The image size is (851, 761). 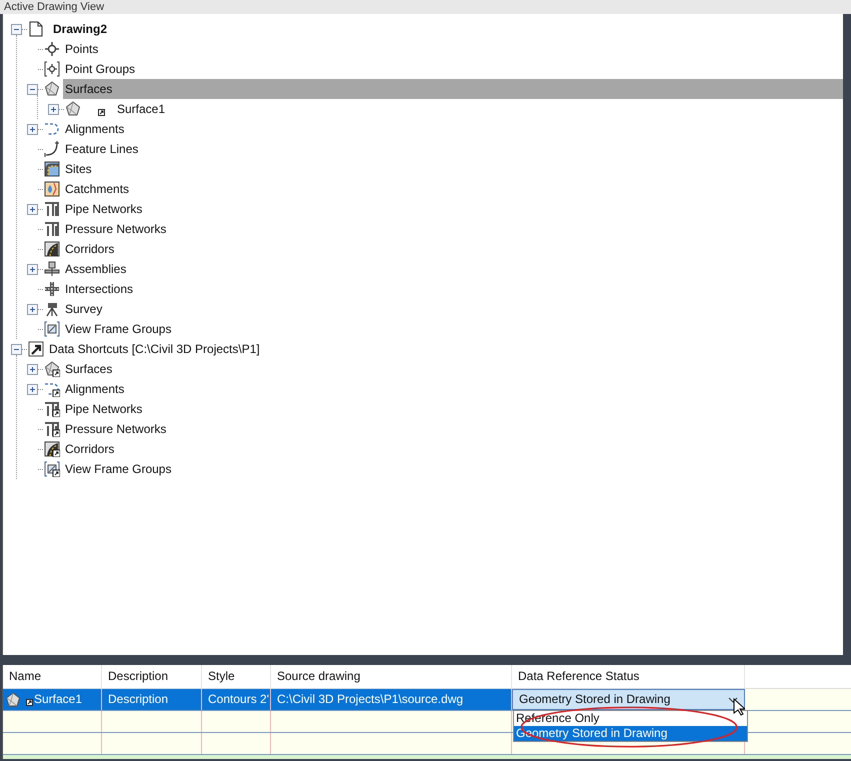 I want to click on tree-item: Survey, so click(x=83, y=309).